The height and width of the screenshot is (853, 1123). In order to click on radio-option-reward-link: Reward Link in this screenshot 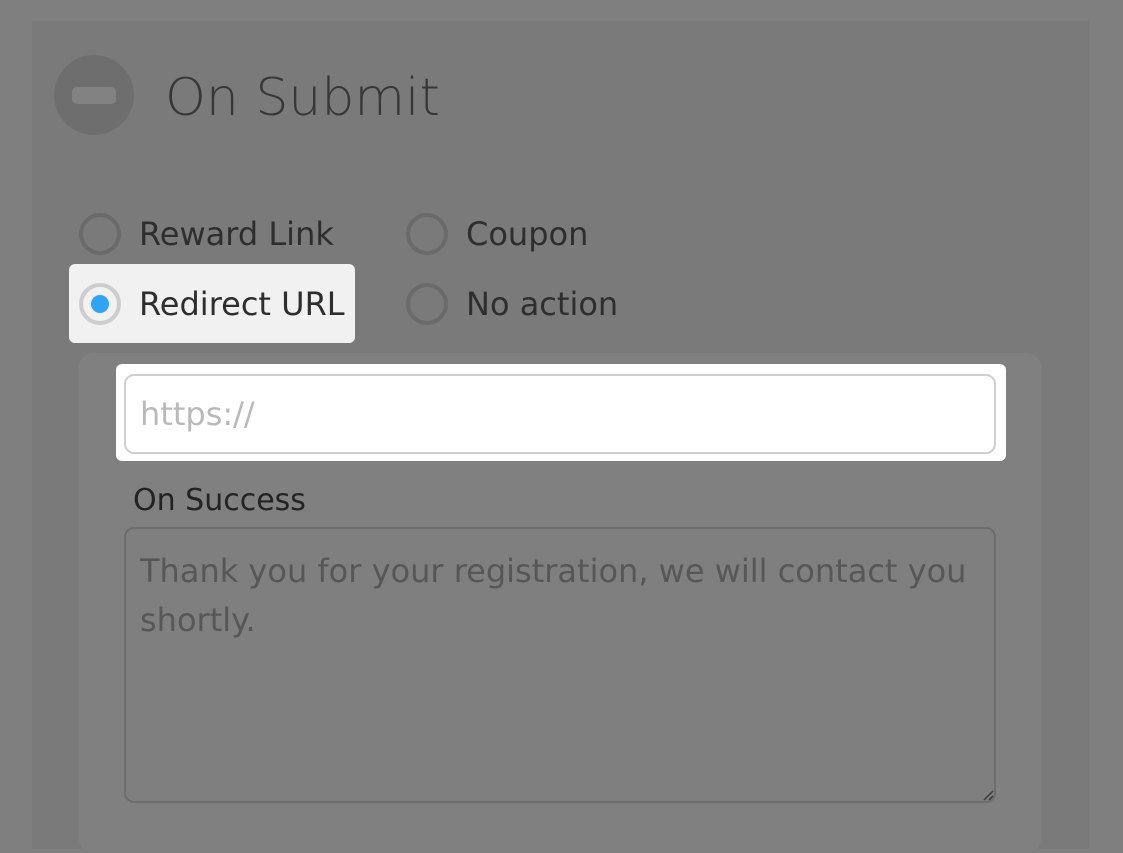, I will do `click(206, 234)`.